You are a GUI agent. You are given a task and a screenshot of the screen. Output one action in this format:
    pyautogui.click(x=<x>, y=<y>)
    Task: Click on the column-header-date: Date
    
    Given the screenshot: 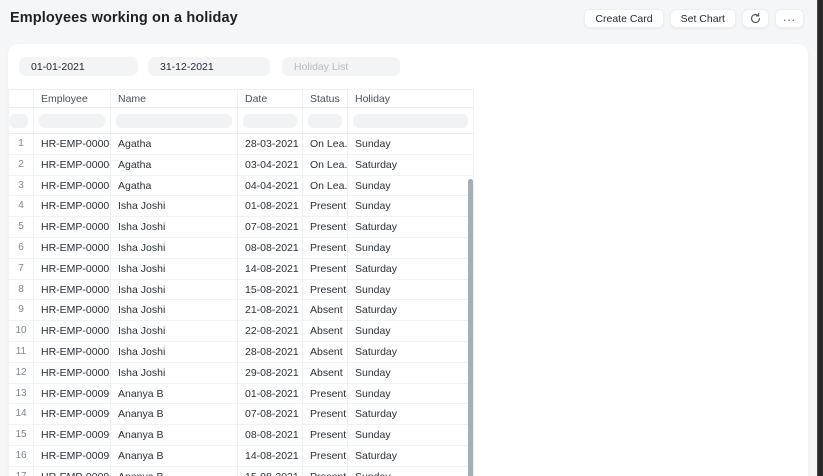 What is the action you would take?
    pyautogui.click(x=270, y=98)
    